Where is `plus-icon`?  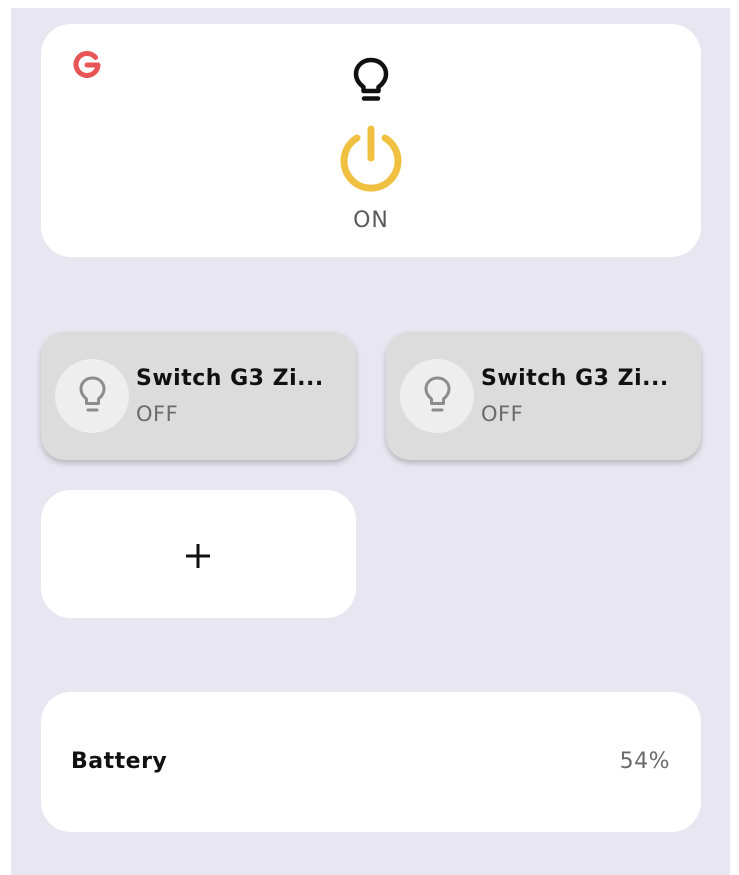
plus-icon is located at coordinates (198, 556).